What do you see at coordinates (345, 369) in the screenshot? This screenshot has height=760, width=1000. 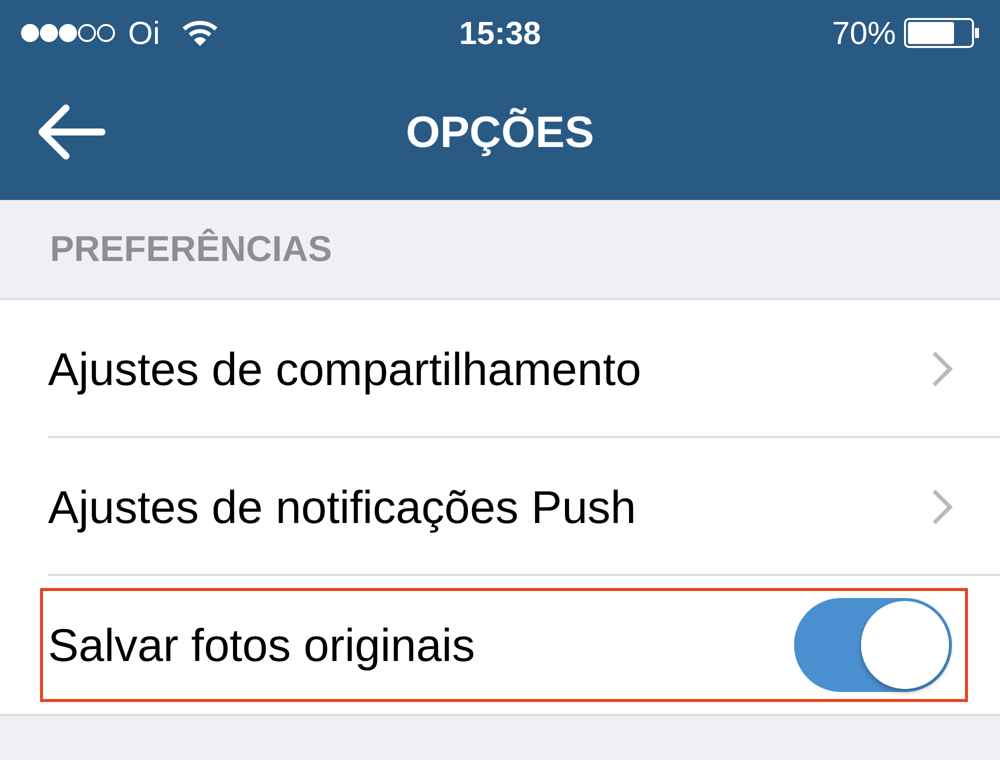 I see `row-label: Ajustes de compartilhamento` at bounding box center [345, 369].